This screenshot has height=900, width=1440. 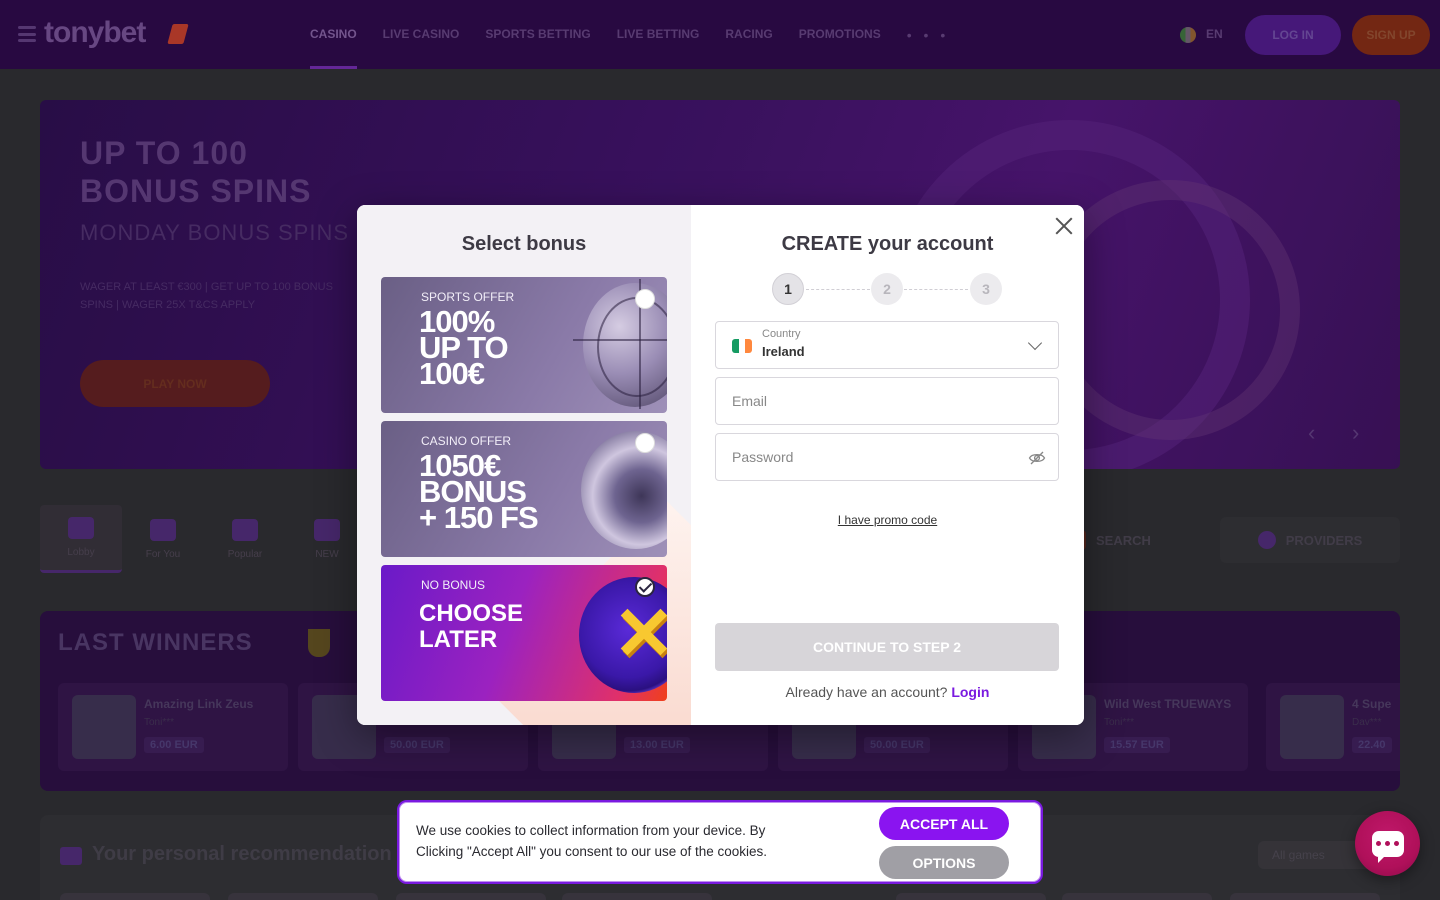 What do you see at coordinates (479, 492) in the screenshot?
I see `bonus-headline: 1050€ BONUS + 150 FS` at bounding box center [479, 492].